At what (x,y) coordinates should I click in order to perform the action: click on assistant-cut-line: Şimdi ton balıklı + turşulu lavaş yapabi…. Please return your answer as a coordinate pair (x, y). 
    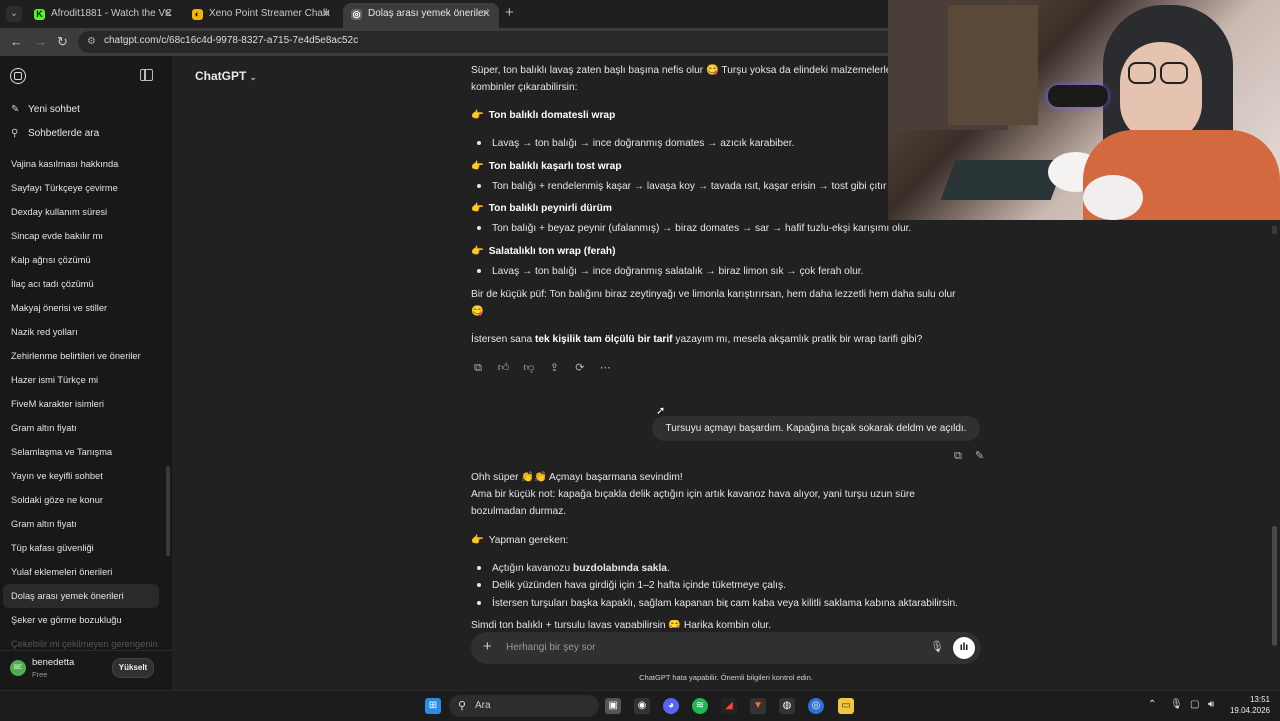
    Looking at the image, I should click on (621, 624).